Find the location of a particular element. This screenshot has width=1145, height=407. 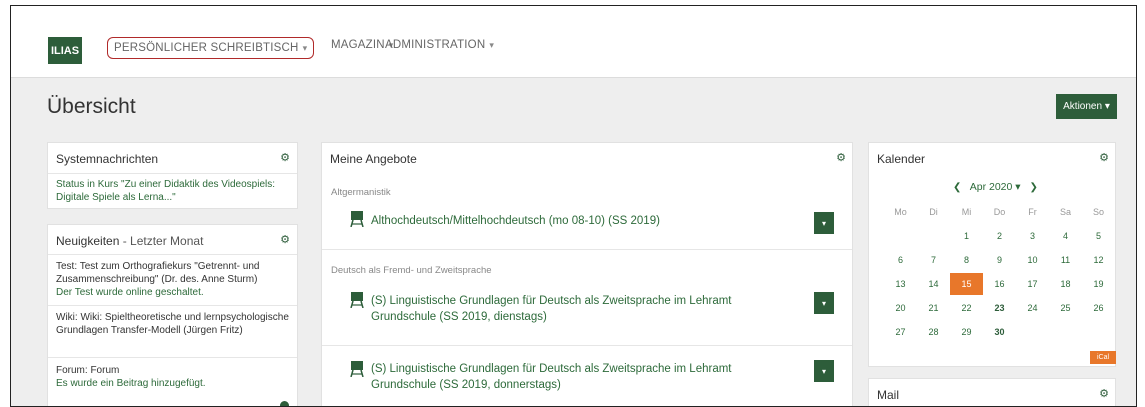

month-selector: Apr 2020 ▾ is located at coordinates (995, 187).